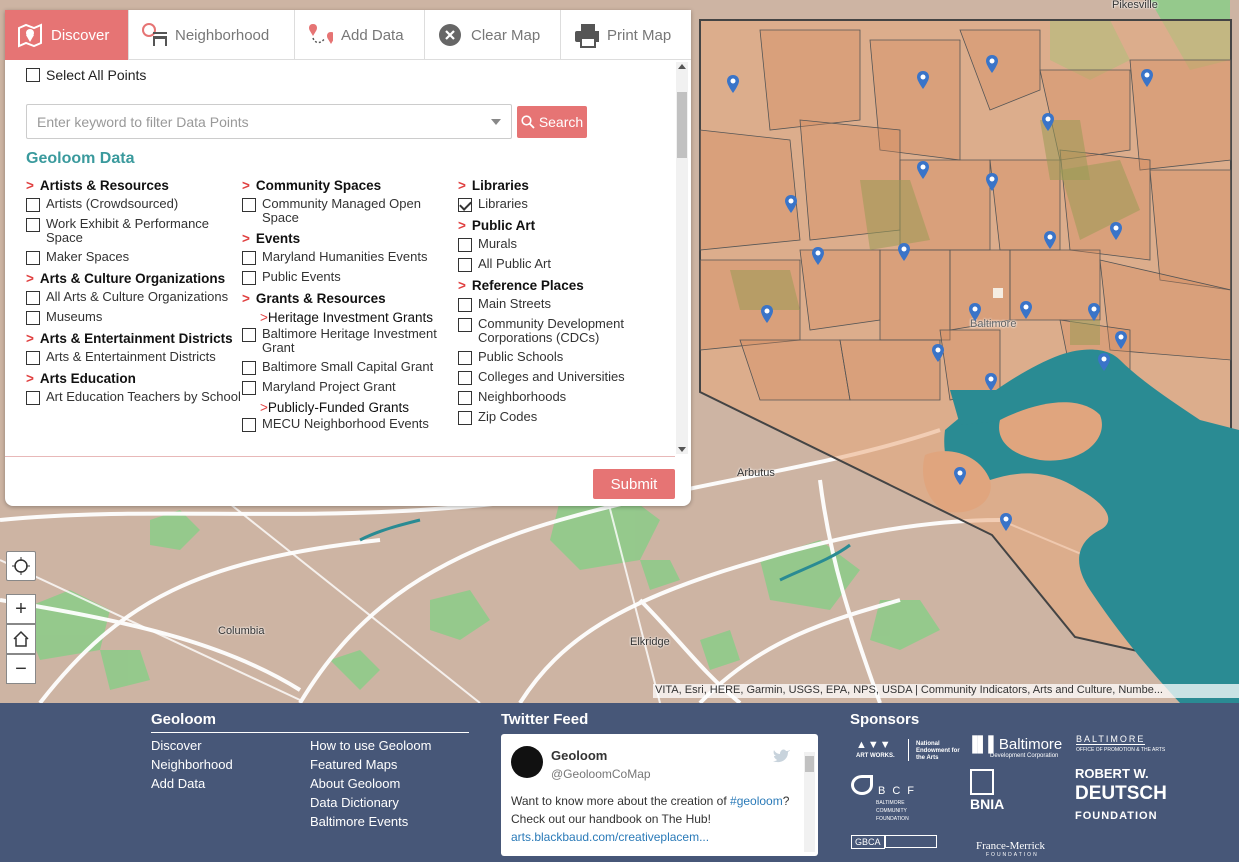 The height and width of the screenshot is (862, 1239). What do you see at coordinates (86, 75) in the screenshot?
I see `select-all-row: Select All Points` at bounding box center [86, 75].